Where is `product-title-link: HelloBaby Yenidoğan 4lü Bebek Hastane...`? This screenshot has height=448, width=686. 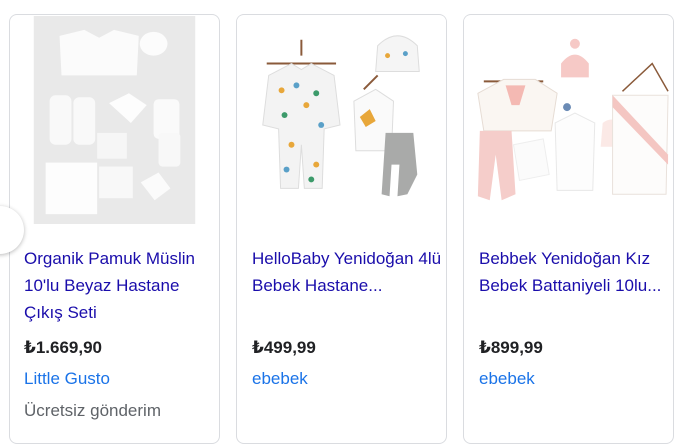 product-title-link: HelloBaby Yenidoğan 4lü Bebek Hastane... is located at coordinates (347, 272).